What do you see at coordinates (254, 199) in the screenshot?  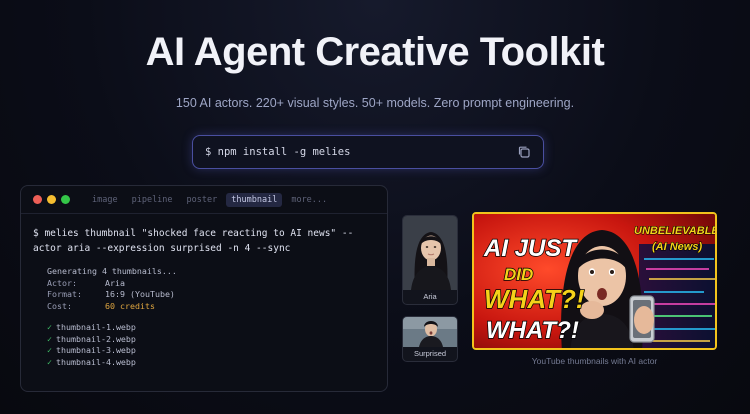 I see `tab-thumbnail: thumbnail` at bounding box center [254, 199].